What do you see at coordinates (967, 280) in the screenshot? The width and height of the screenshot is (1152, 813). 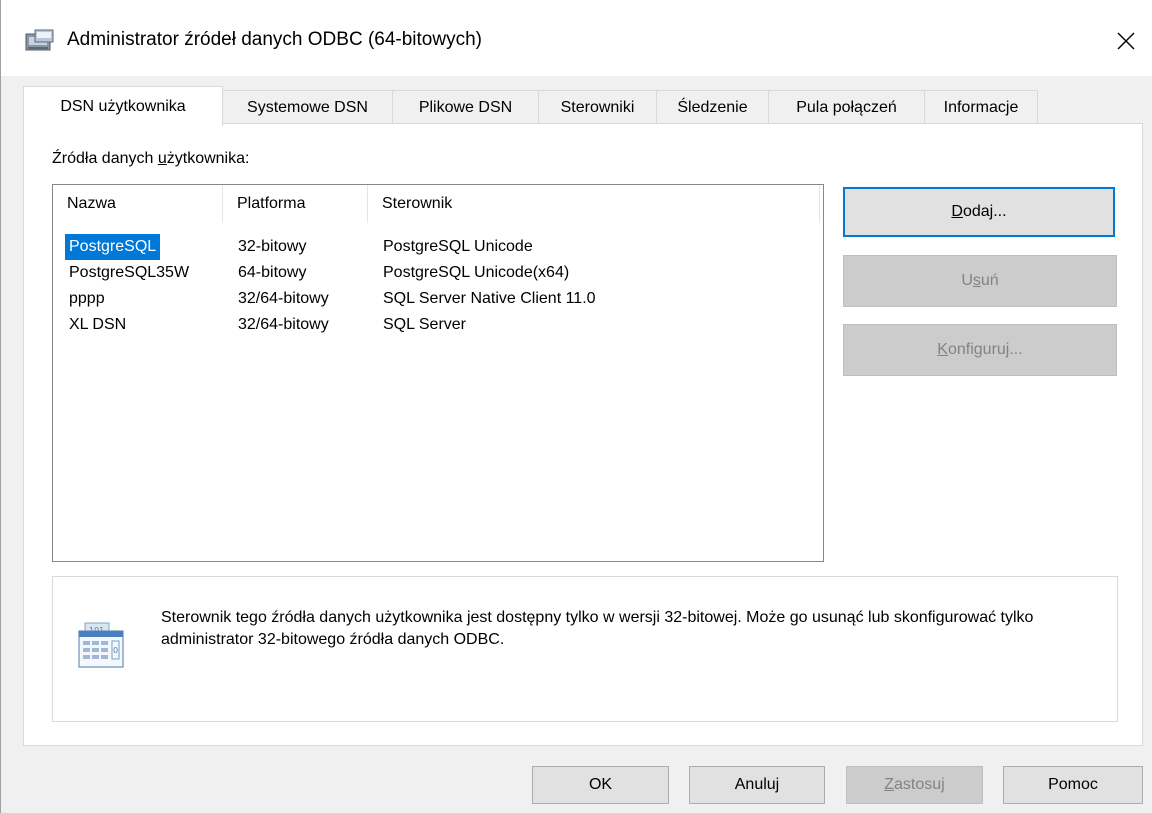 I see `button-label-part: U` at bounding box center [967, 280].